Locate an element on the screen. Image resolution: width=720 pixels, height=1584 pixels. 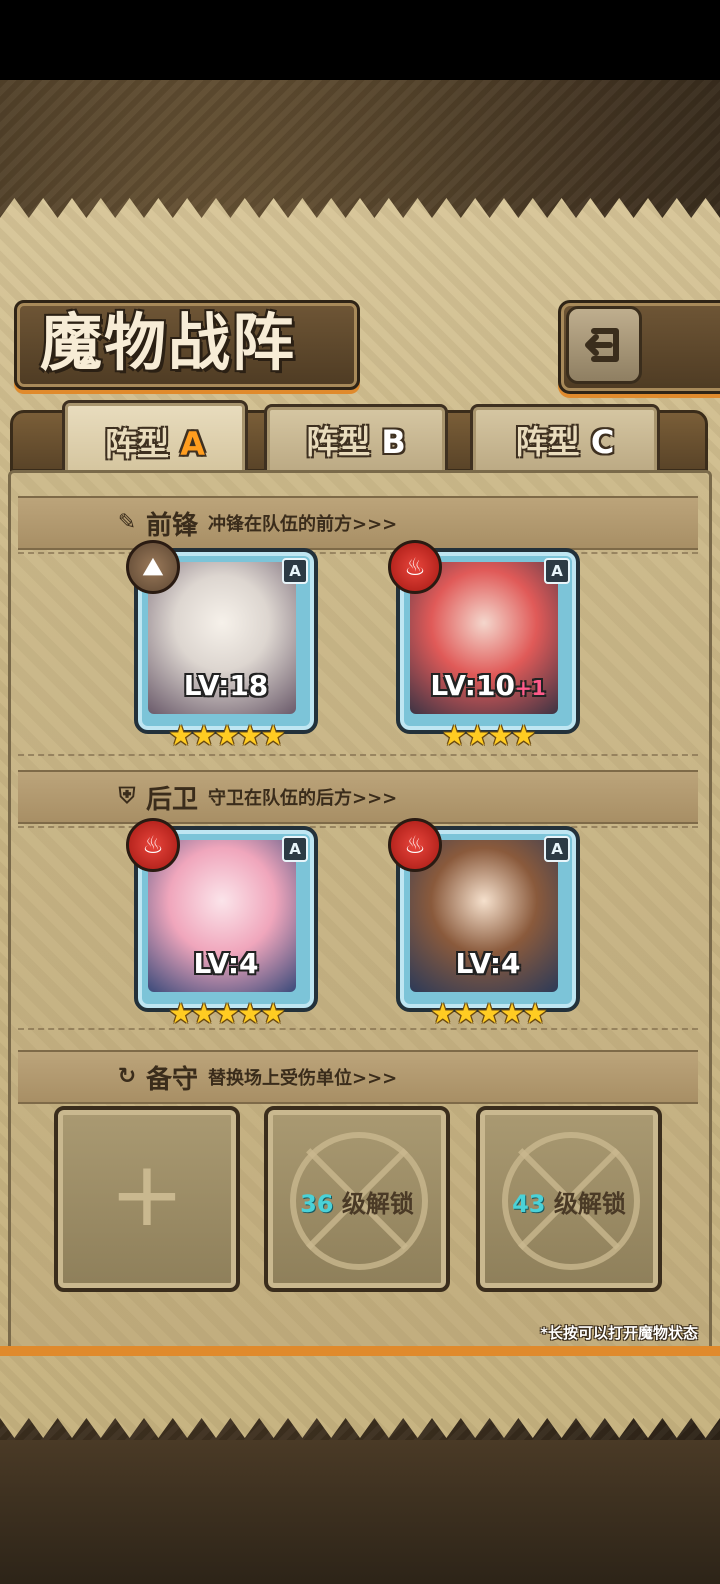
panel-bottom-trim is located at coordinates (360, 1351).